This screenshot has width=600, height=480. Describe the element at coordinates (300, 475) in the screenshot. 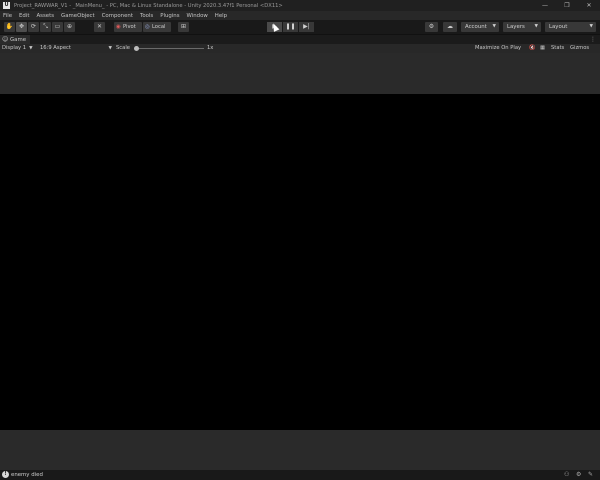

I see `status-bar: ! enemy died ⚇ ⚙ ✎` at that location.